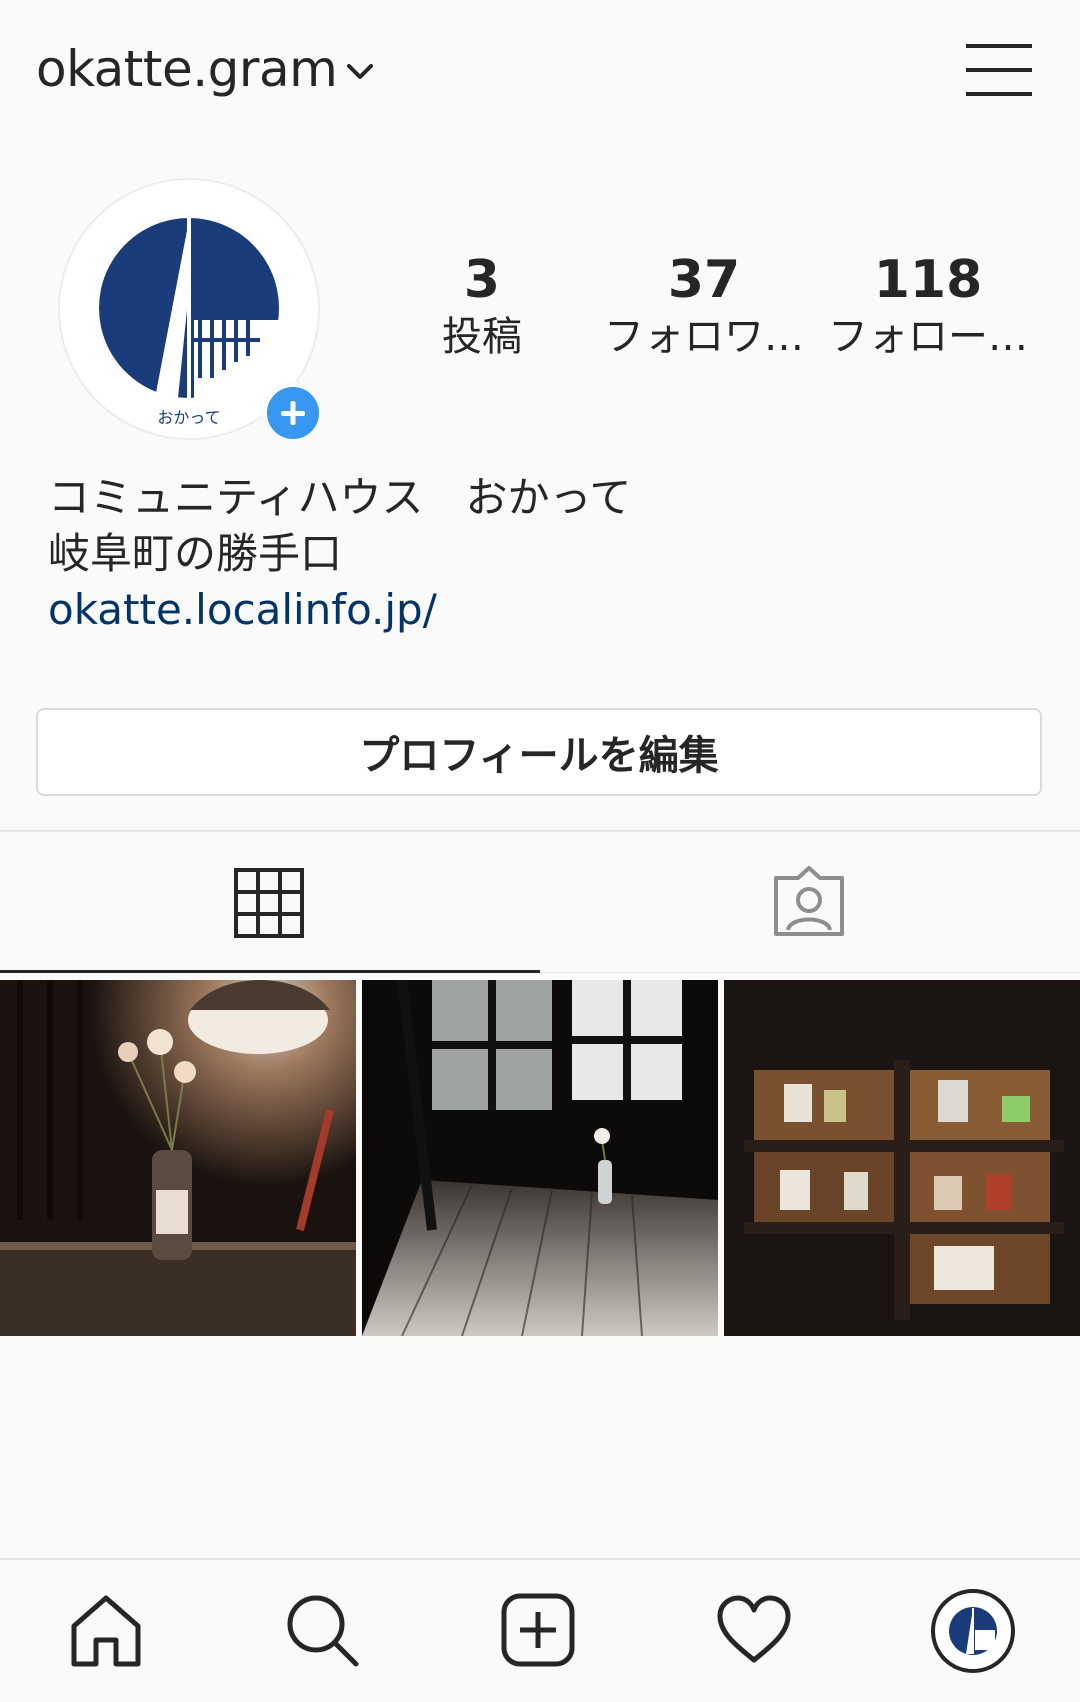 The image size is (1080, 1702). I want to click on post-image-bookshelf, so click(902, 1158).